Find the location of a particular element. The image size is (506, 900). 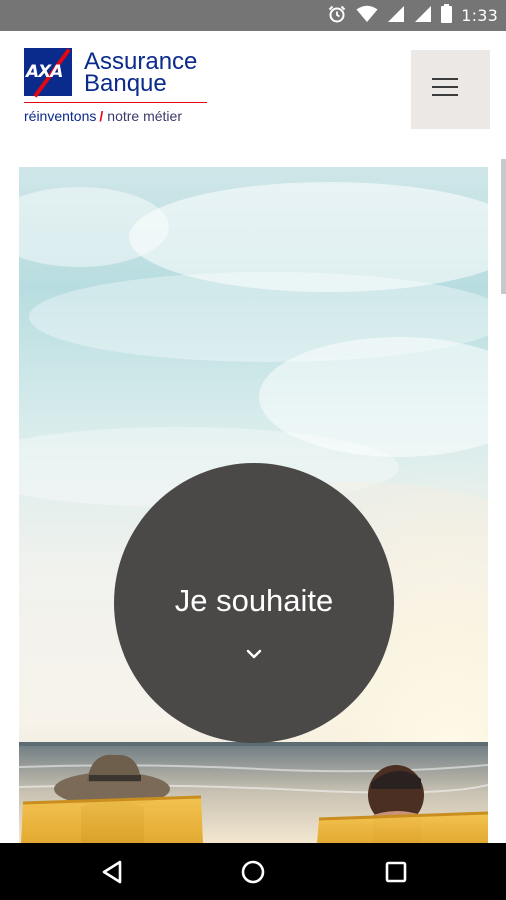

system-navigation-bar is located at coordinates (253, 871).